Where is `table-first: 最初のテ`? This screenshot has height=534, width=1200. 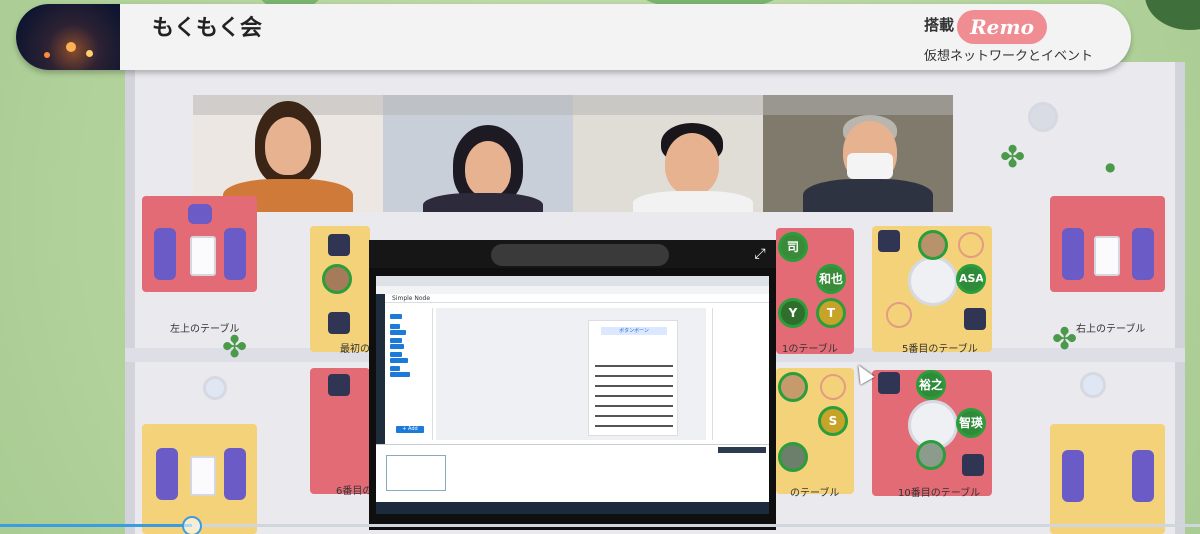
table-first: 最初のテ is located at coordinates (345, 290).